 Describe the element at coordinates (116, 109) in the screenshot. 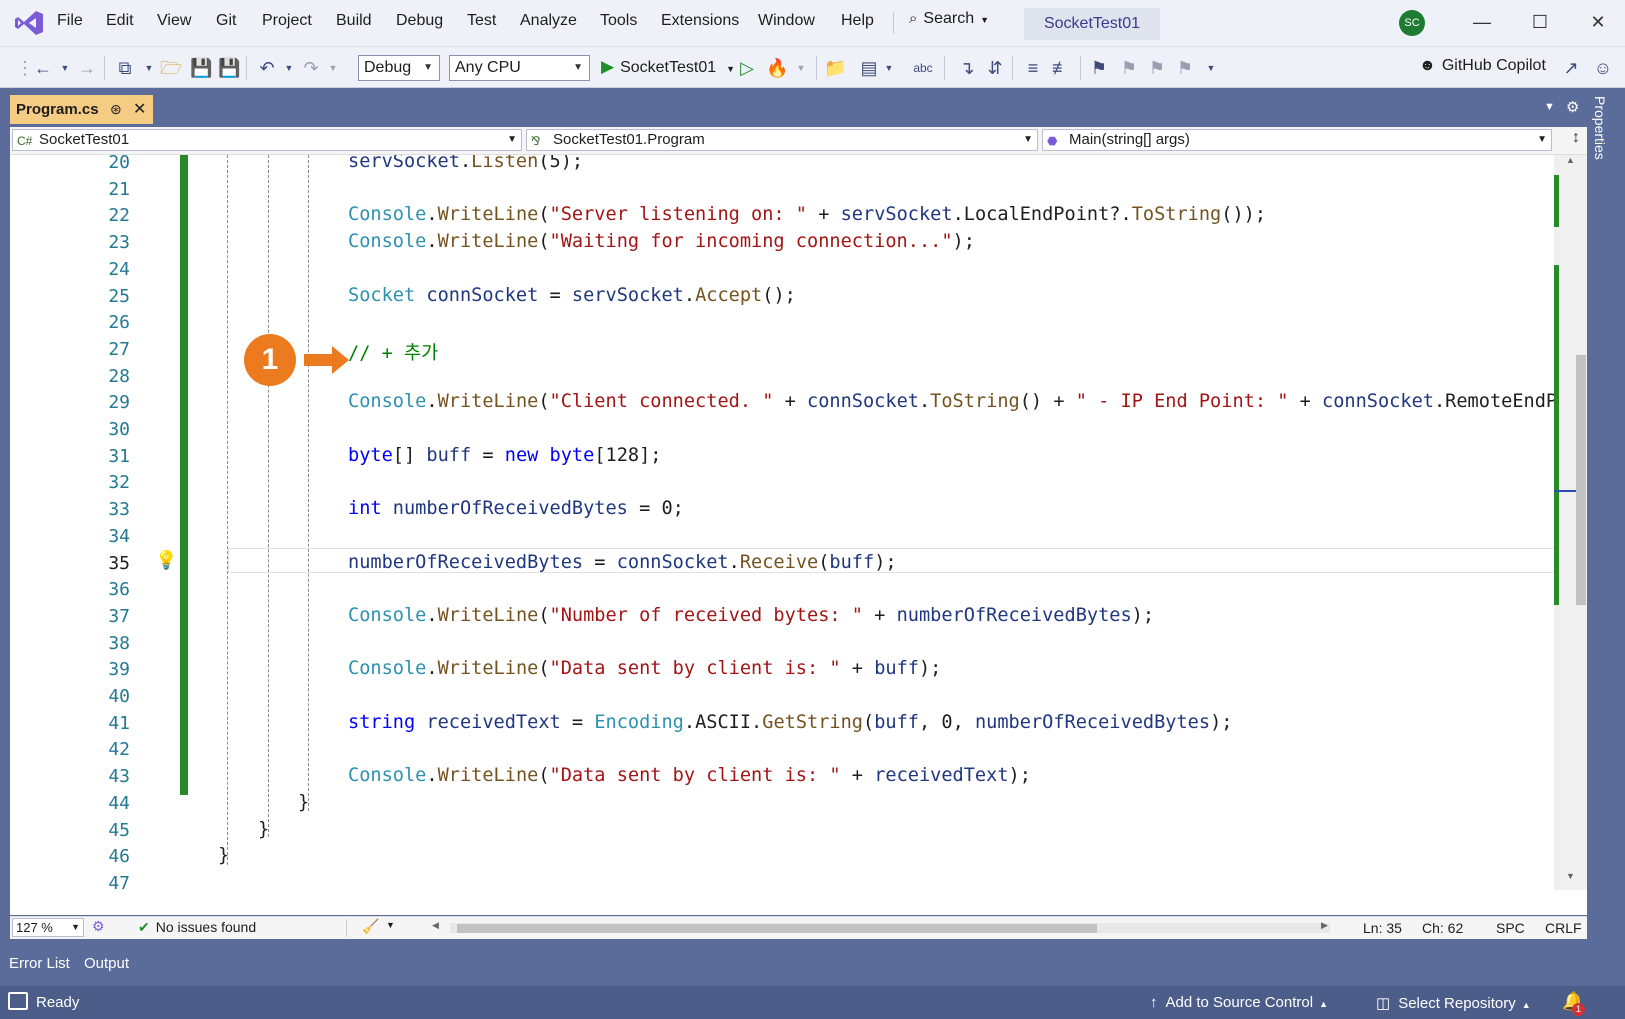

I see `pin-icon: ⊛` at that location.